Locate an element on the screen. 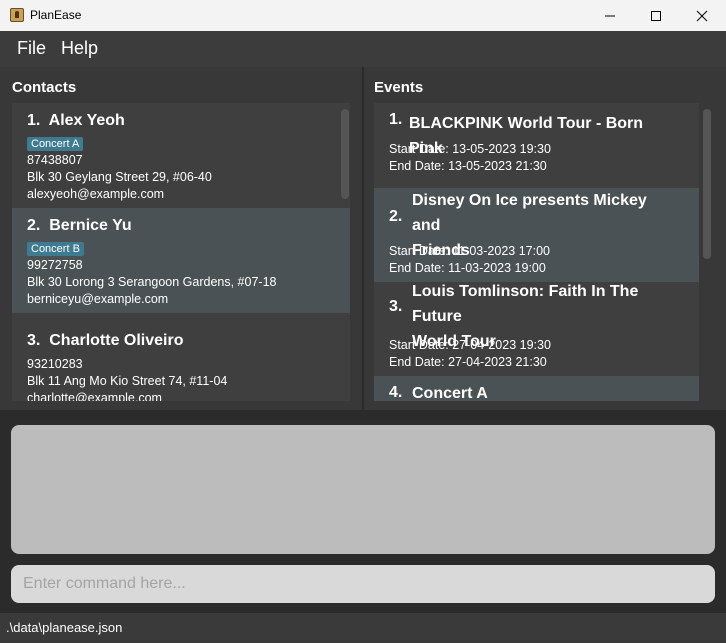 The image size is (726, 643). minimize-icon is located at coordinates (610, 15).